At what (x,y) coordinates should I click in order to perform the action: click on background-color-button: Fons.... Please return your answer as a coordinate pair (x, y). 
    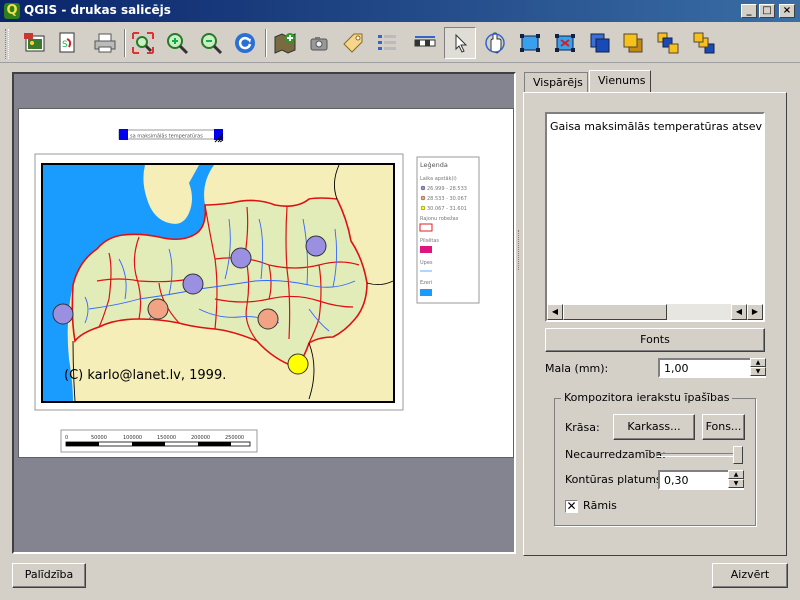
    Looking at the image, I should click on (723, 427).